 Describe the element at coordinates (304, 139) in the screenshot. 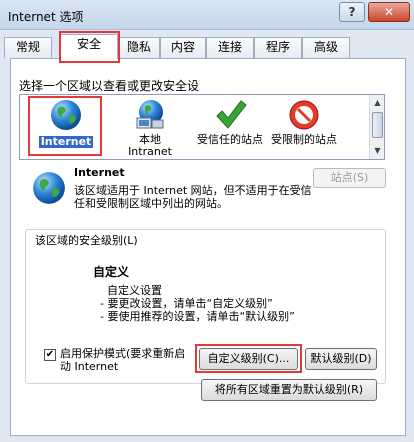

I see `zone-restricted-sites-label: 受限制的站点` at that location.